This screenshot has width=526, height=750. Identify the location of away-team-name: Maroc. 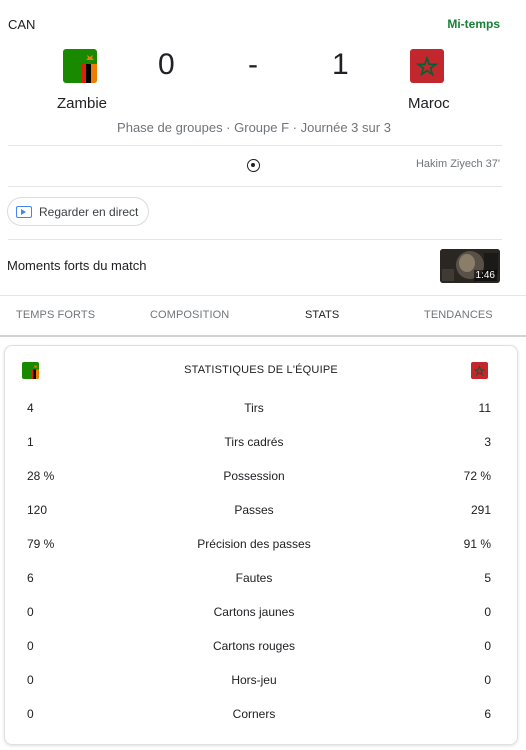
(429, 103).